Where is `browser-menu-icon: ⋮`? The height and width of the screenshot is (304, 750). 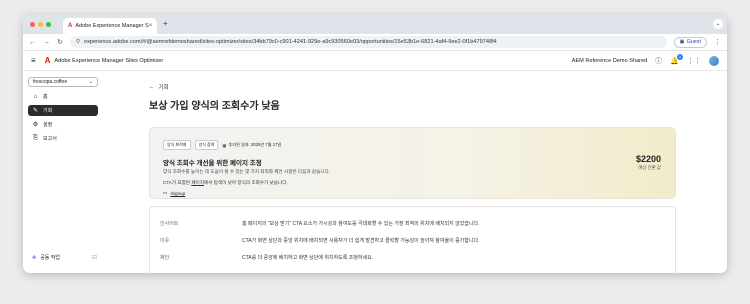
browser-menu-icon: ⋮ is located at coordinates (717, 42).